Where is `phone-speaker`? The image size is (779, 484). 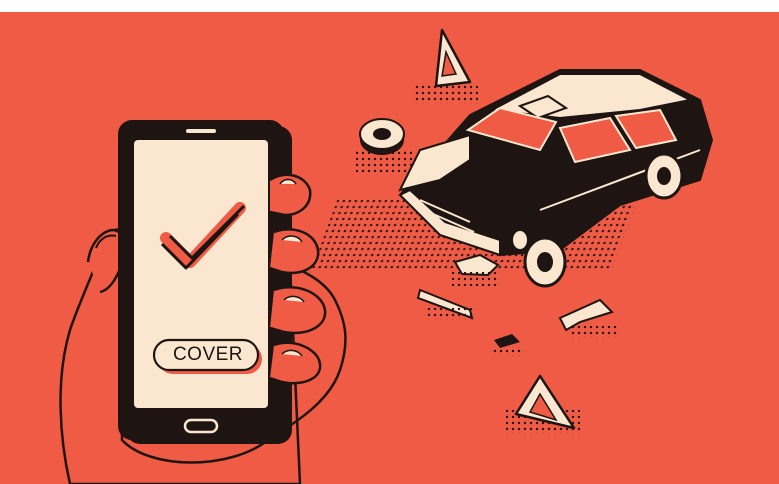 phone-speaker is located at coordinates (201, 131).